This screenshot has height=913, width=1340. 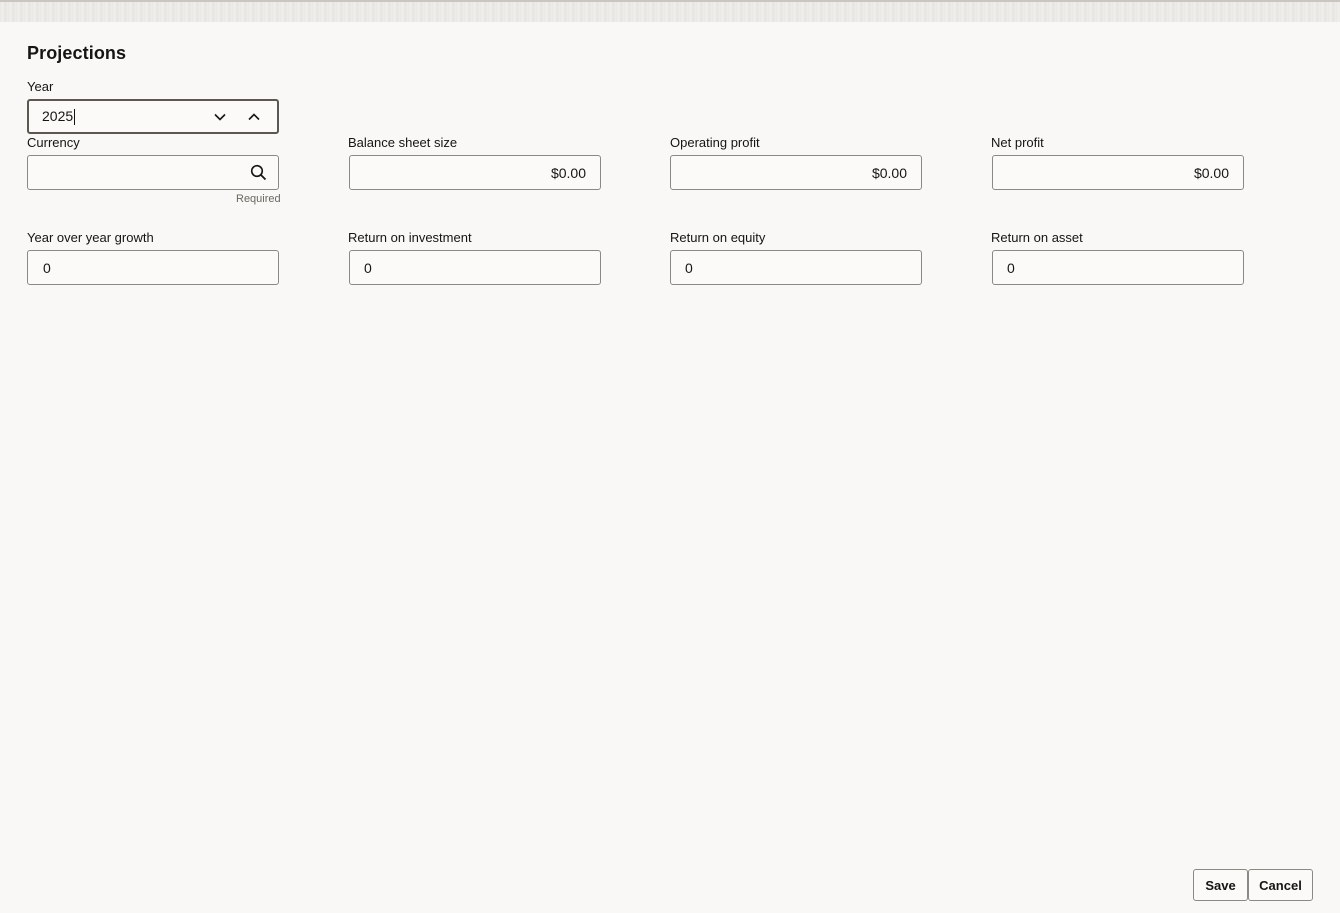 What do you see at coordinates (47, 268) in the screenshot?
I see `yoy-growth-value: 0` at bounding box center [47, 268].